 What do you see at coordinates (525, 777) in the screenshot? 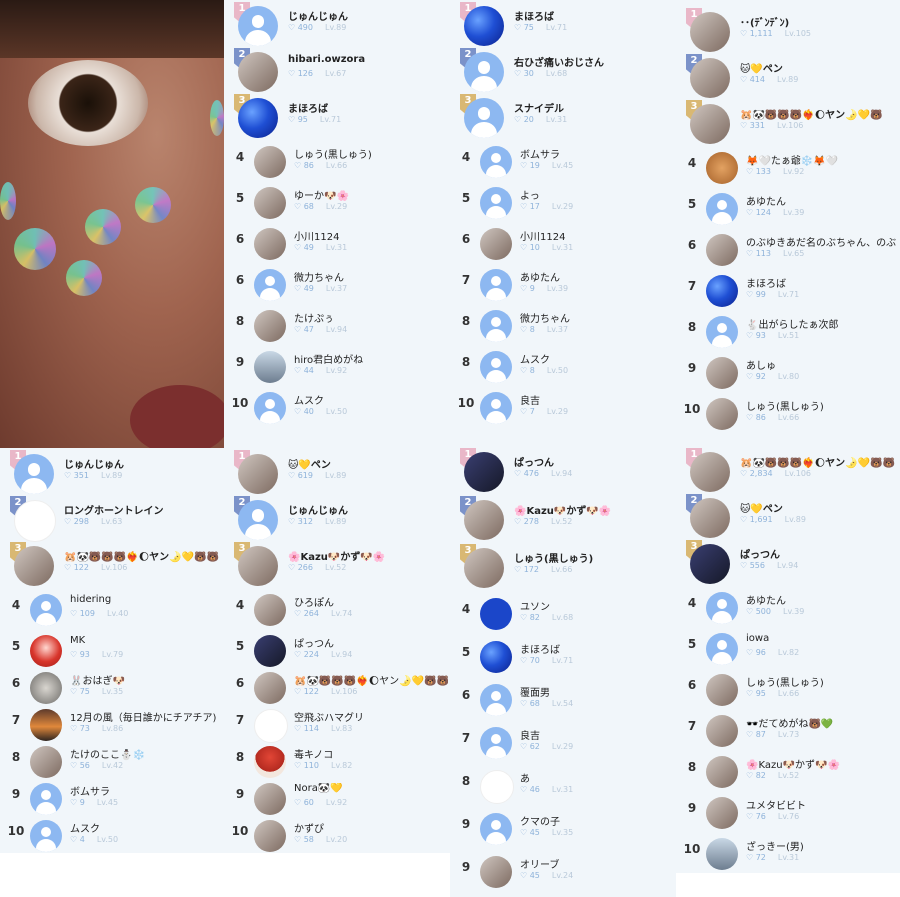
I see `user-name: あ` at bounding box center [525, 777].